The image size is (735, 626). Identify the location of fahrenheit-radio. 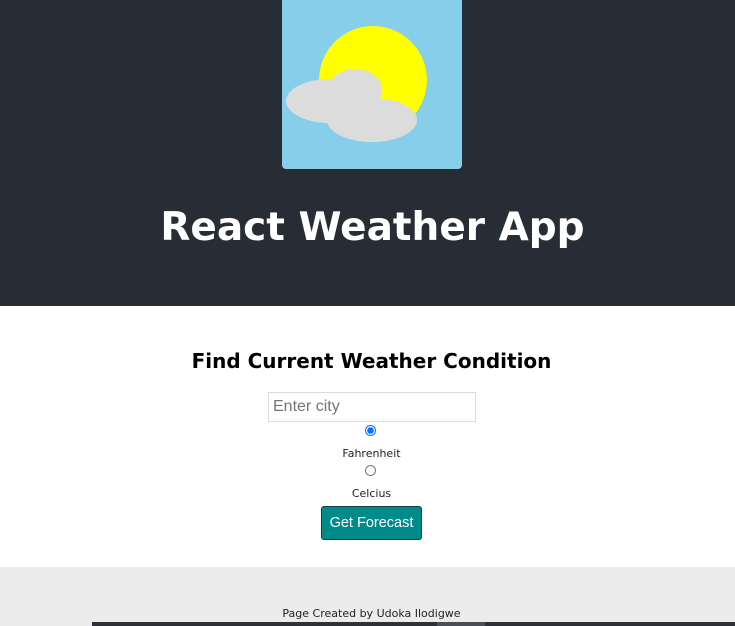
(370, 430).